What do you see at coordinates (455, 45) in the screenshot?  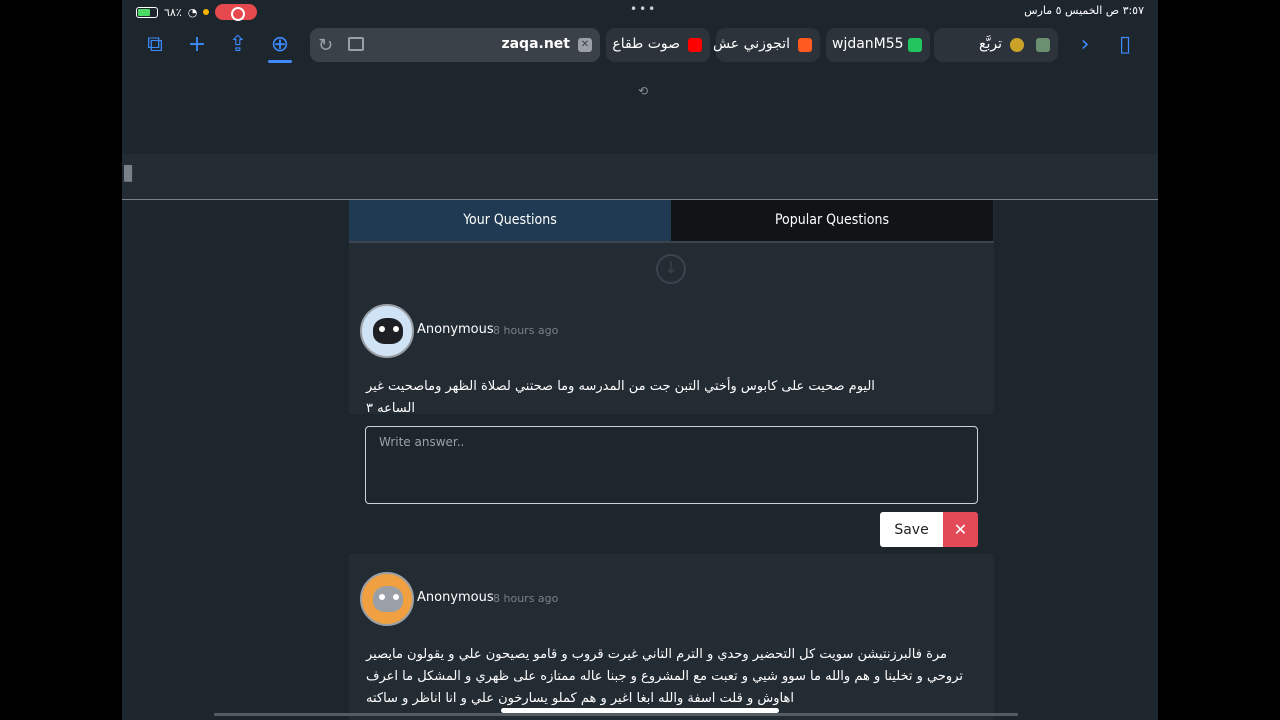 I see `address-bar: ↻ zaqa.net ✕` at bounding box center [455, 45].